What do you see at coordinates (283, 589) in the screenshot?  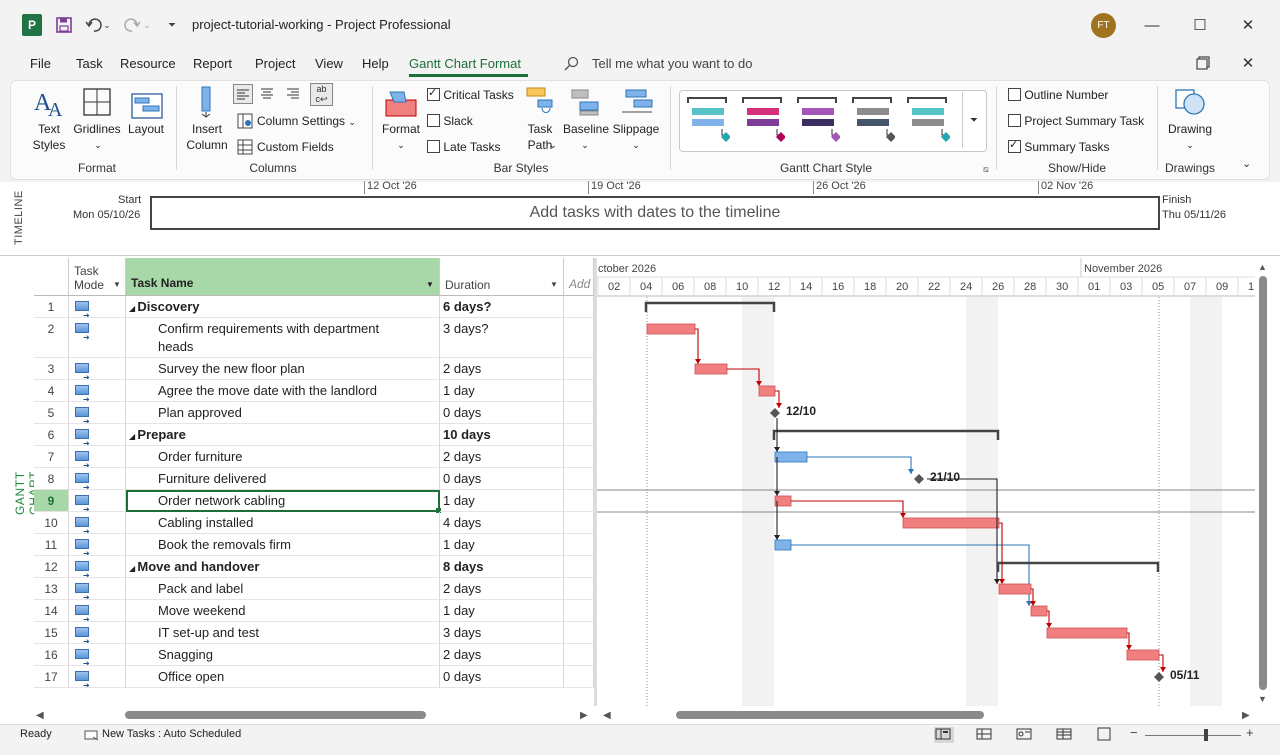 I see `task-name-cell: Pack and label` at bounding box center [283, 589].